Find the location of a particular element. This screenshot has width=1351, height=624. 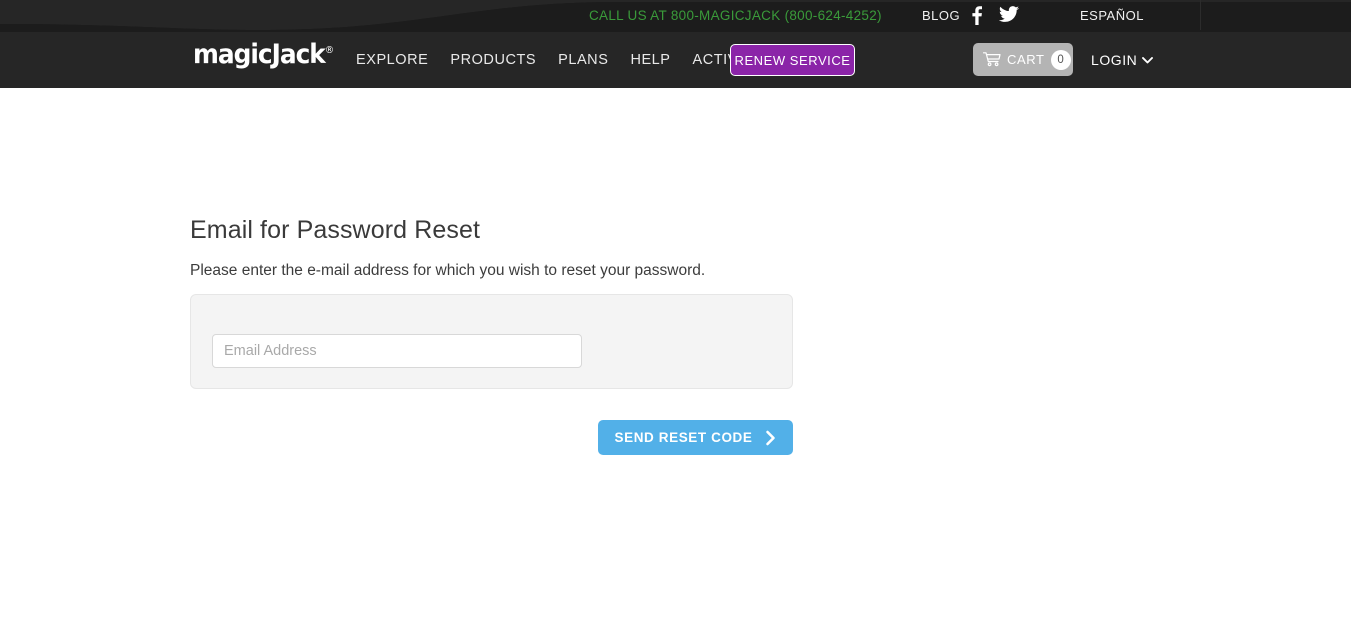

main-navigation: EXPLORE PRODUCTS PLANS HELP ACTIVATE is located at coordinates (572, 60).